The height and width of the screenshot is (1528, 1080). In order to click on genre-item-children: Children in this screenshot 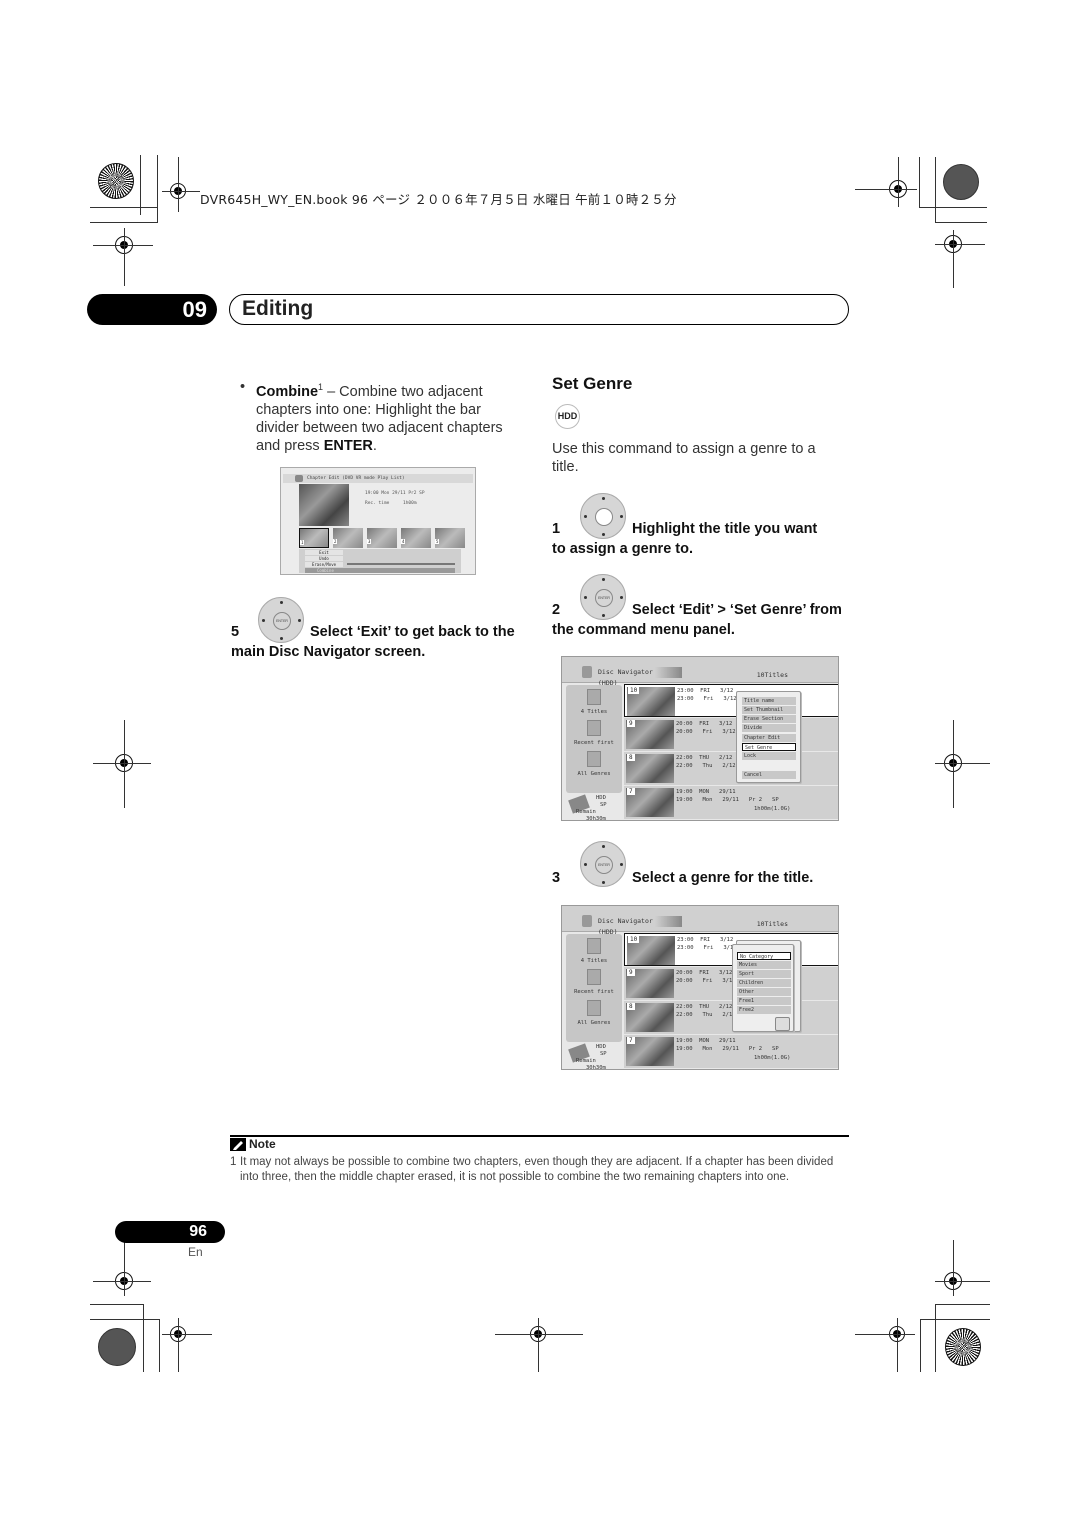, I will do `click(764, 983)`.